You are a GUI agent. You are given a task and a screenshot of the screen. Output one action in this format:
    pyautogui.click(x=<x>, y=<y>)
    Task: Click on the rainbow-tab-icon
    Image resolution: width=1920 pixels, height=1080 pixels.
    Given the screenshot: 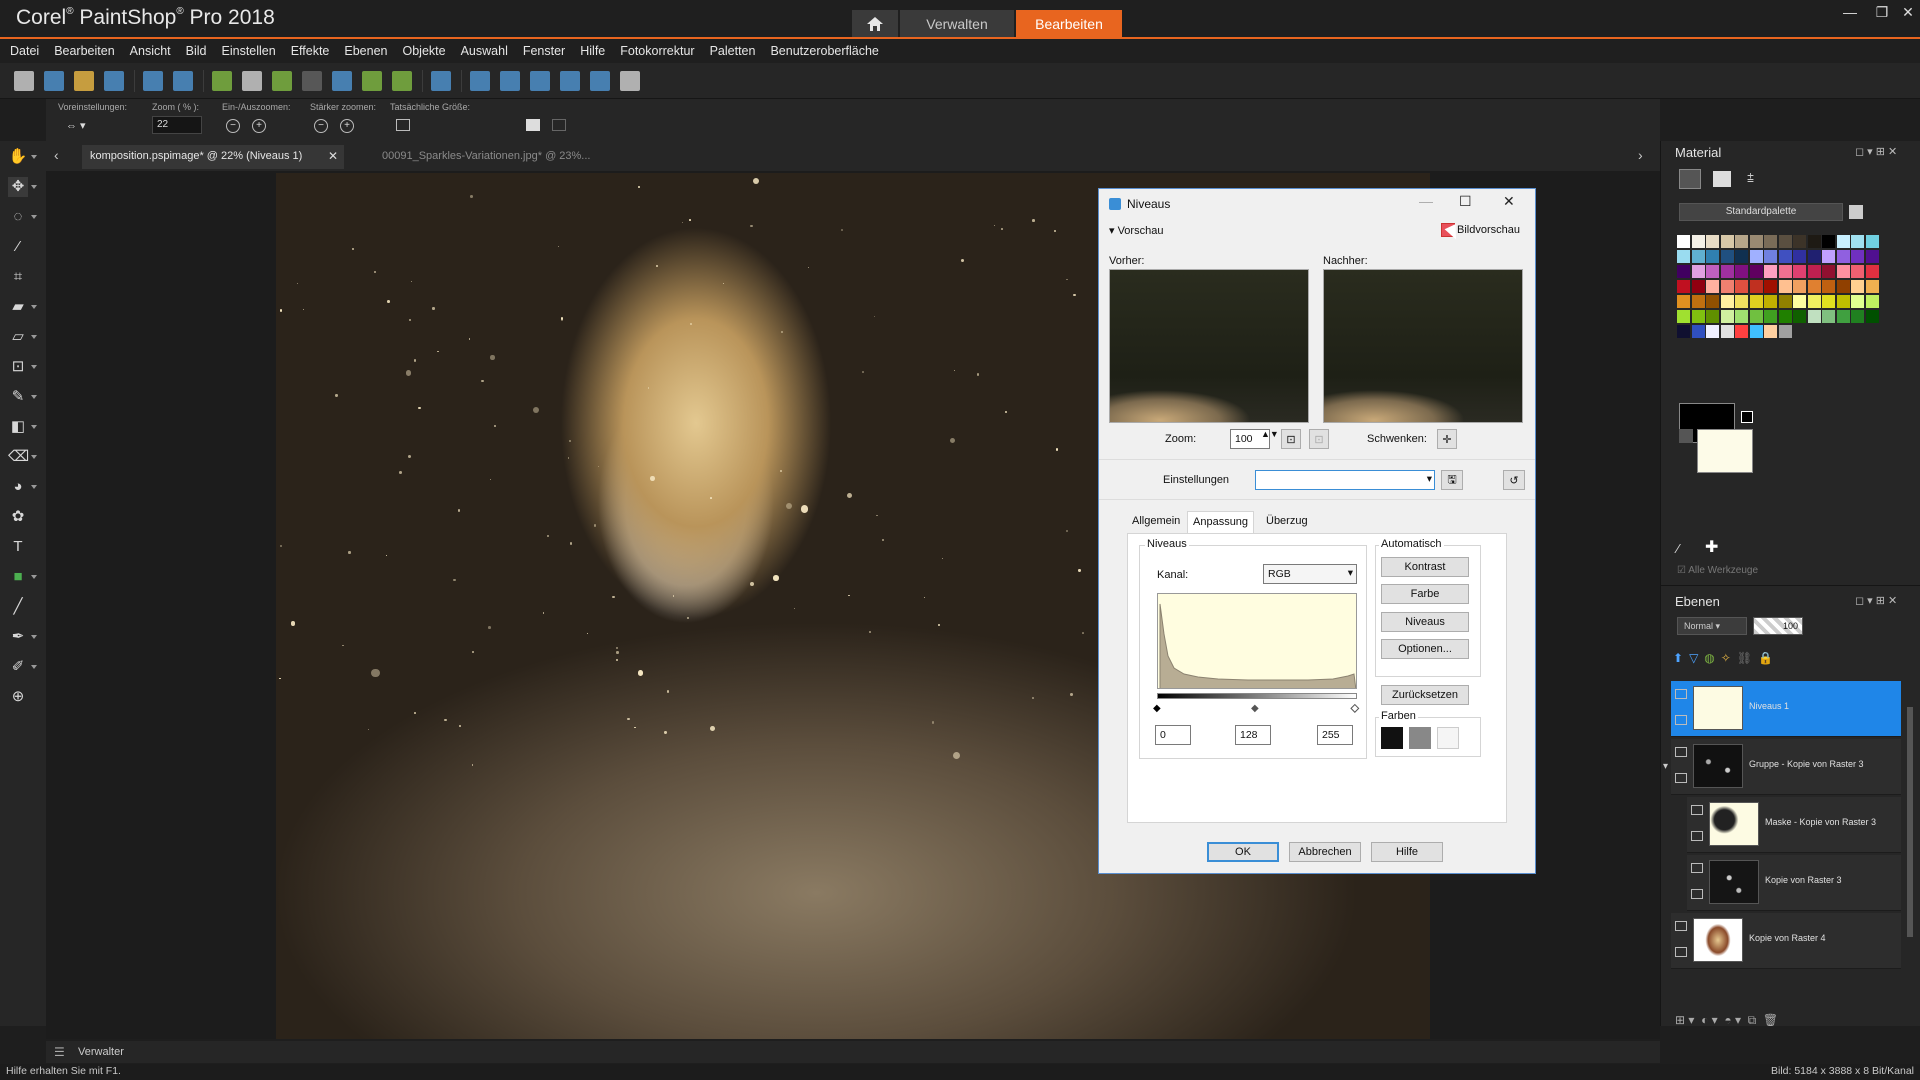 What is the action you would take?
    pyautogui.click(x=1722, y=179)
    